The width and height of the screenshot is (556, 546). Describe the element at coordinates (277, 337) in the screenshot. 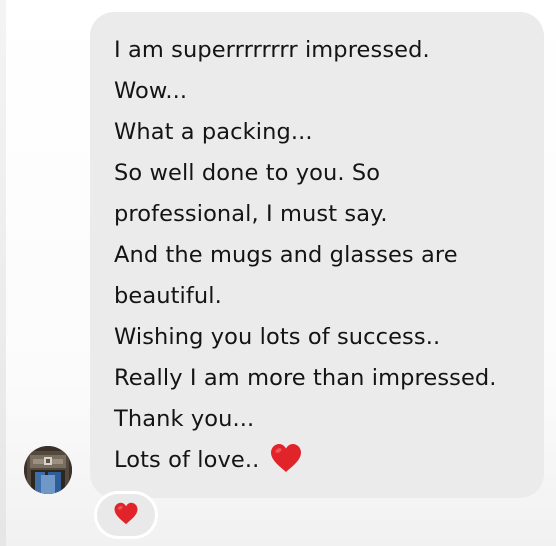

I see `message-line-8: Wishing you lots of success..` at that location.